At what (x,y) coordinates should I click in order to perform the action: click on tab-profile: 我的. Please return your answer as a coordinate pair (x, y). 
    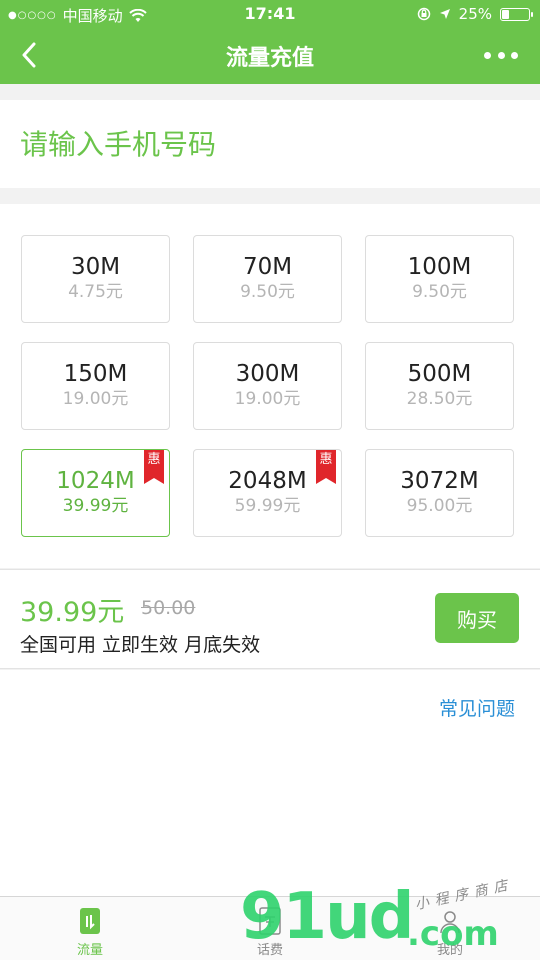
    Looking at the image, I should click on (450, 928).